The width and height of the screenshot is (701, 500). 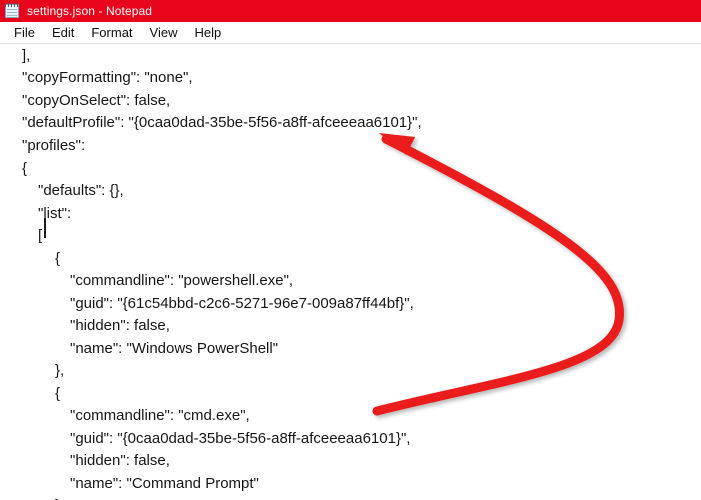 I want to click on notepad-icon, so click(x=12, y=11).